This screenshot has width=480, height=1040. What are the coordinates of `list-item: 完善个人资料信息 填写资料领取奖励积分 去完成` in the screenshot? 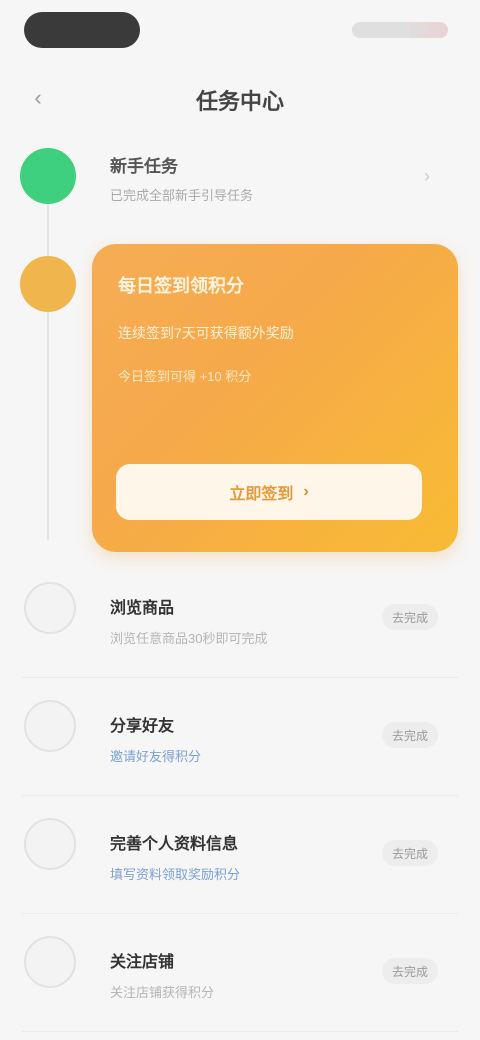 It's located at (240, 855).